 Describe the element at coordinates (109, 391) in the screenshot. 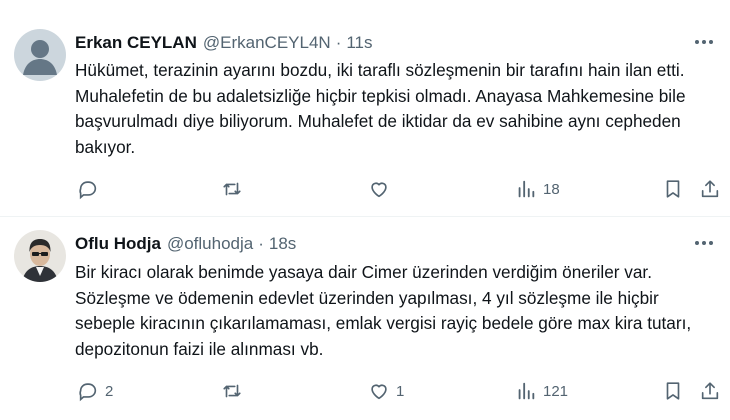

I see `reply-count: 2` at that location.